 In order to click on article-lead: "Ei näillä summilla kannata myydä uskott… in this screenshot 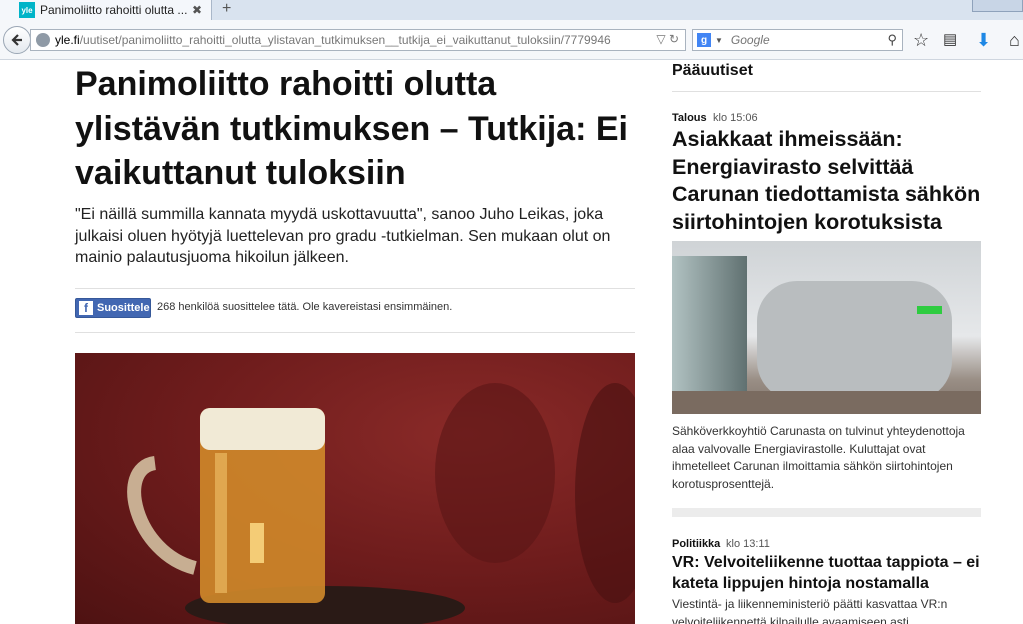, I will do `click(343, 236)`.